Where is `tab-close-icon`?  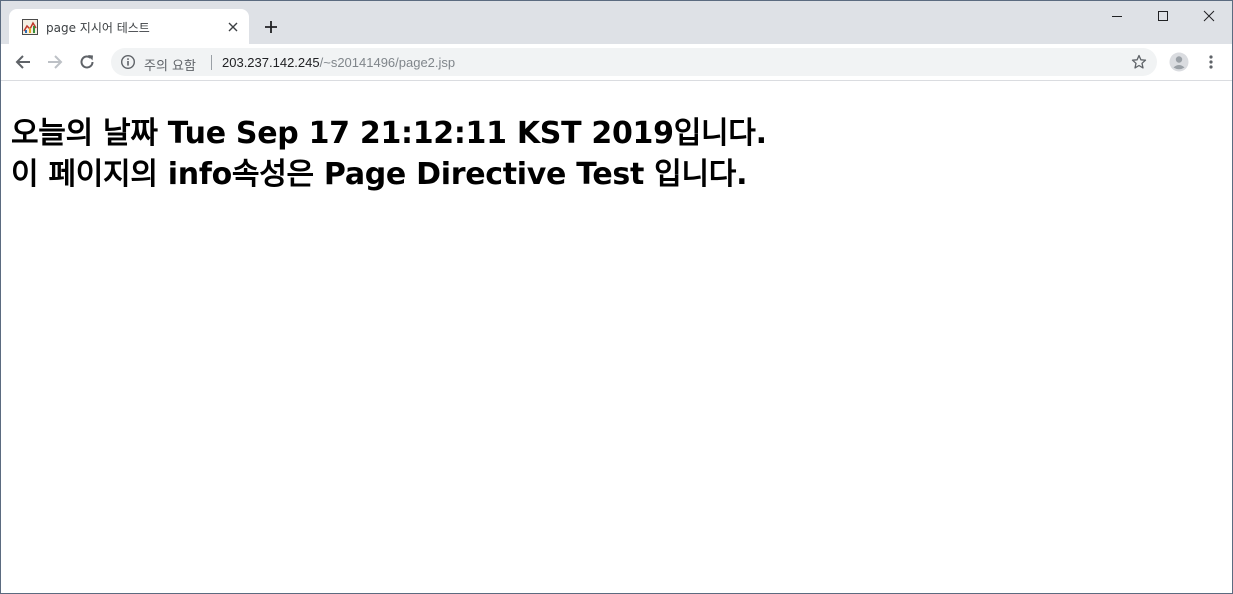 tab-close-icon is located at coordinates (233, 27).